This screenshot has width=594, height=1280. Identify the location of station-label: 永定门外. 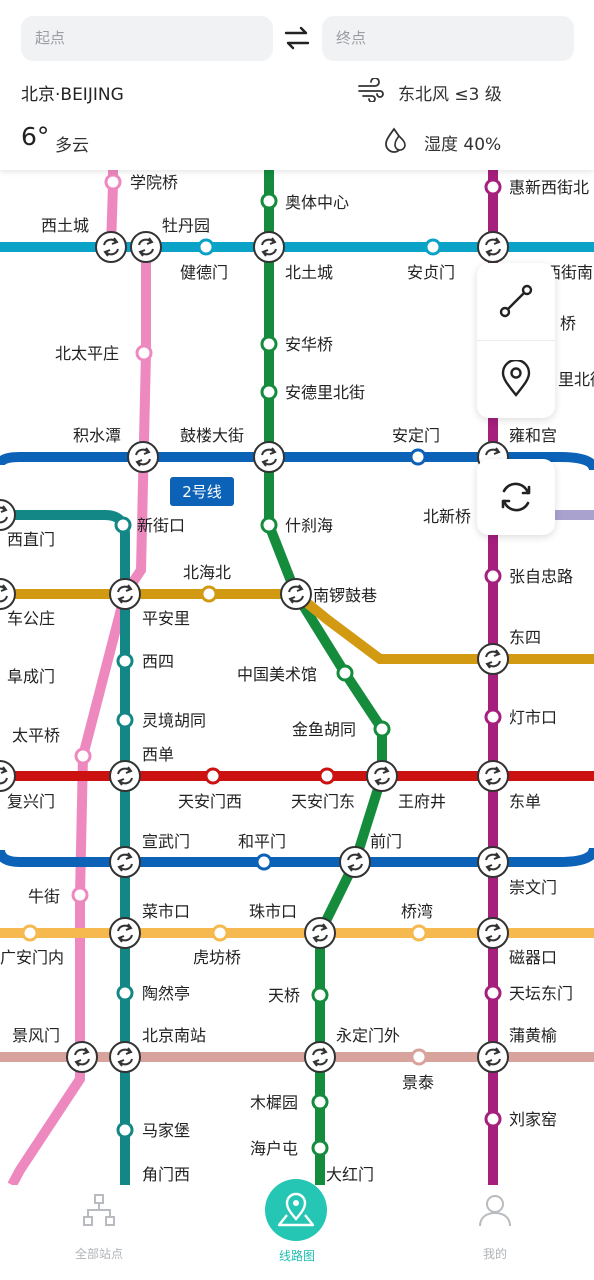
(368, 1035).